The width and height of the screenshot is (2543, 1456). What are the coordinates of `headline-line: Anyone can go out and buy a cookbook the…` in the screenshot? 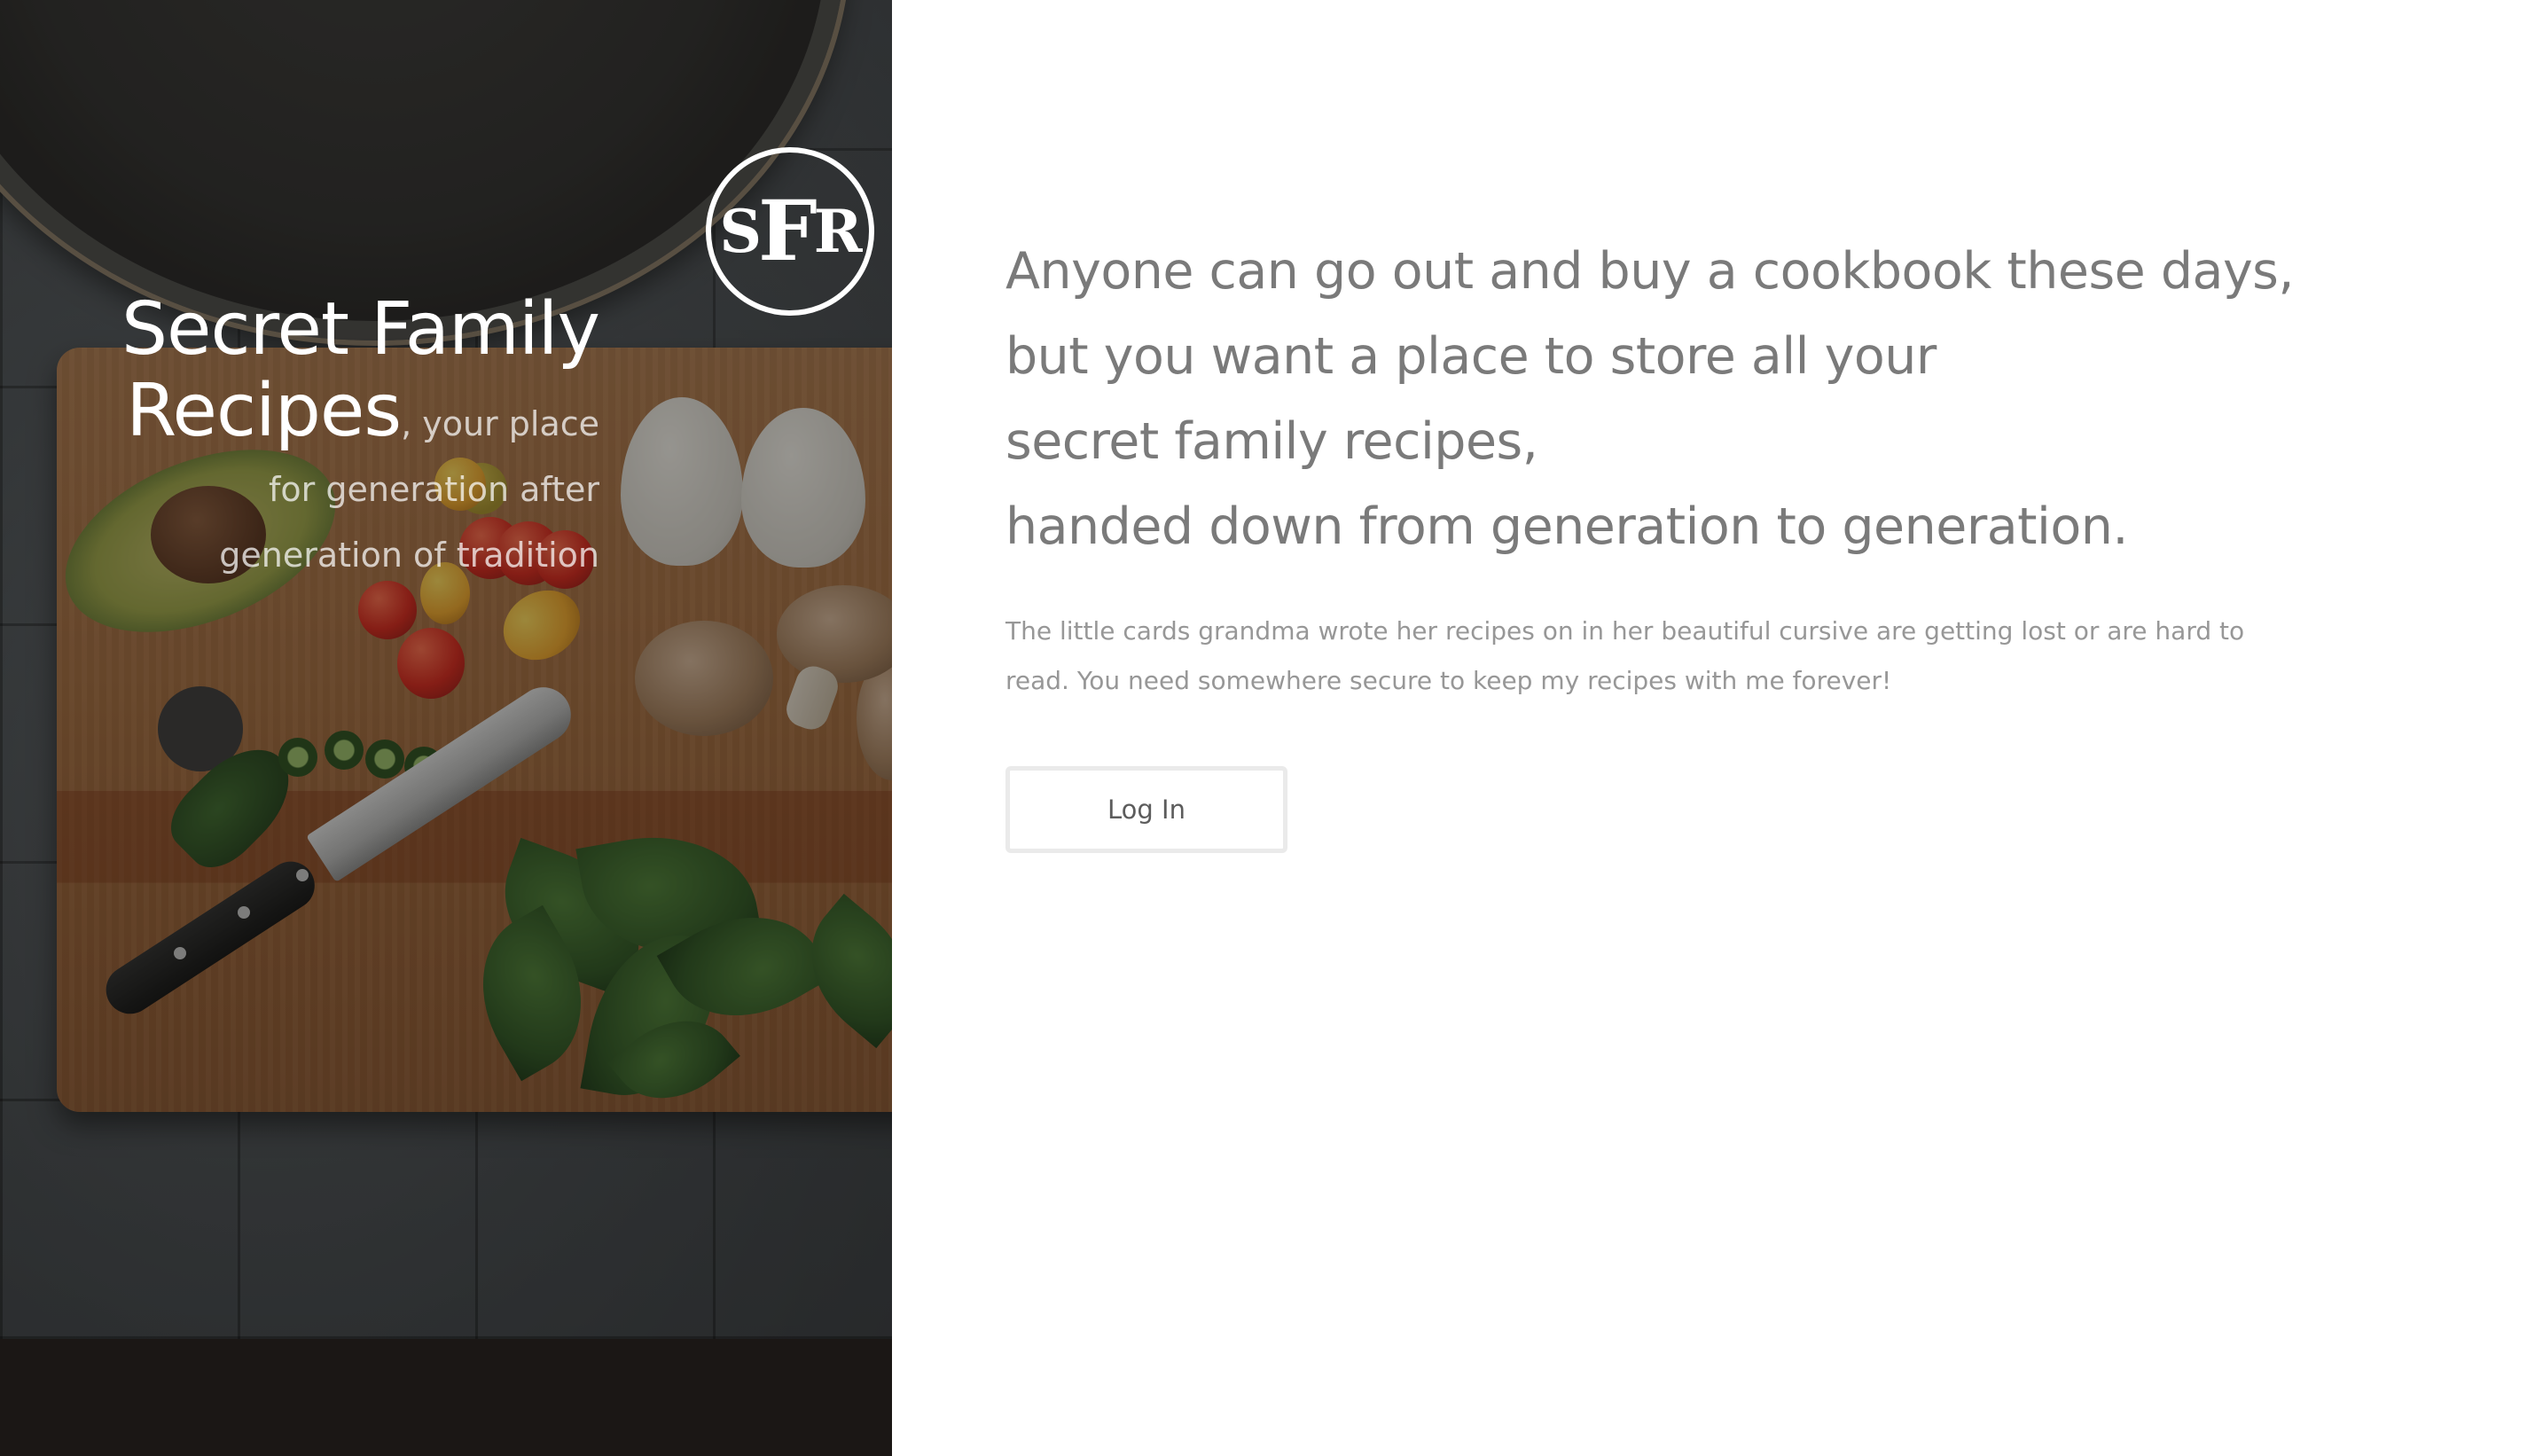 It's located at (1650, 271).